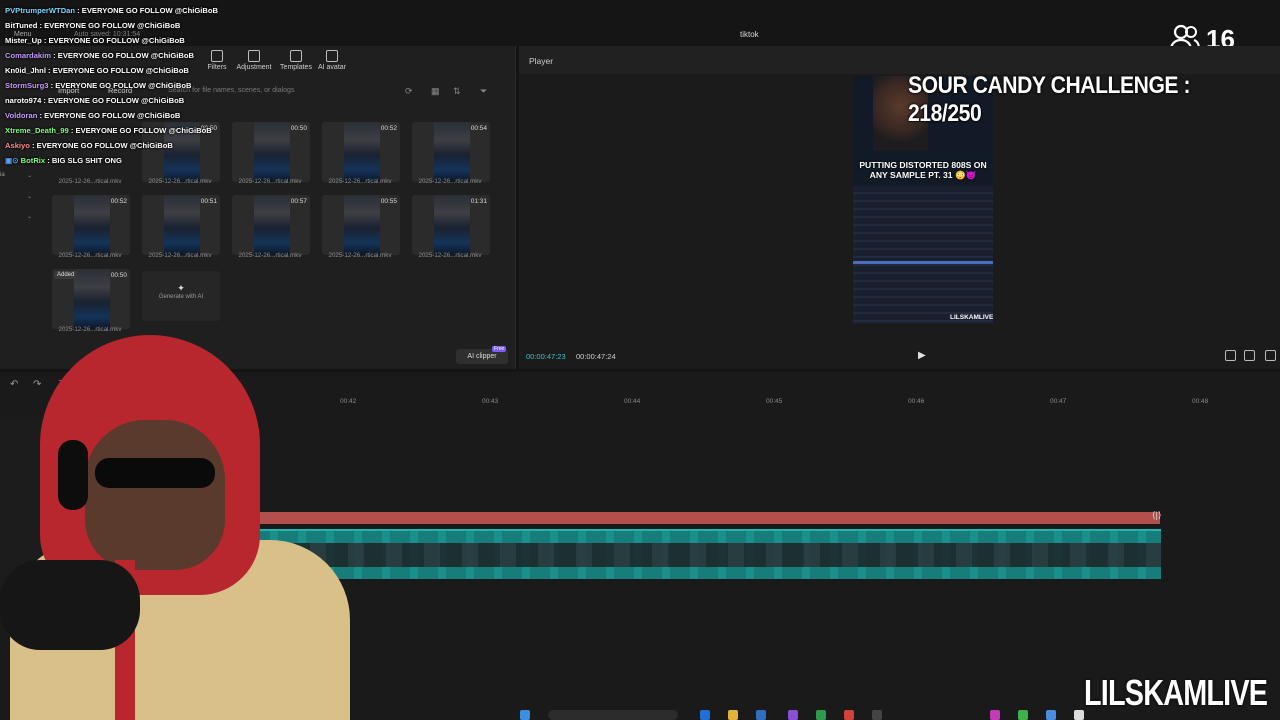  I want to click on preview-watermark: LILSKAMLIVE, so click(972, 317).